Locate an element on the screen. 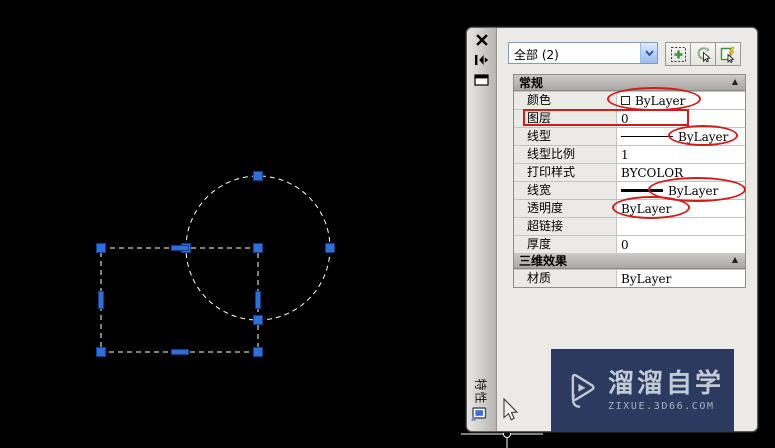  quick-select-icon is located at coordinates (727, 54).